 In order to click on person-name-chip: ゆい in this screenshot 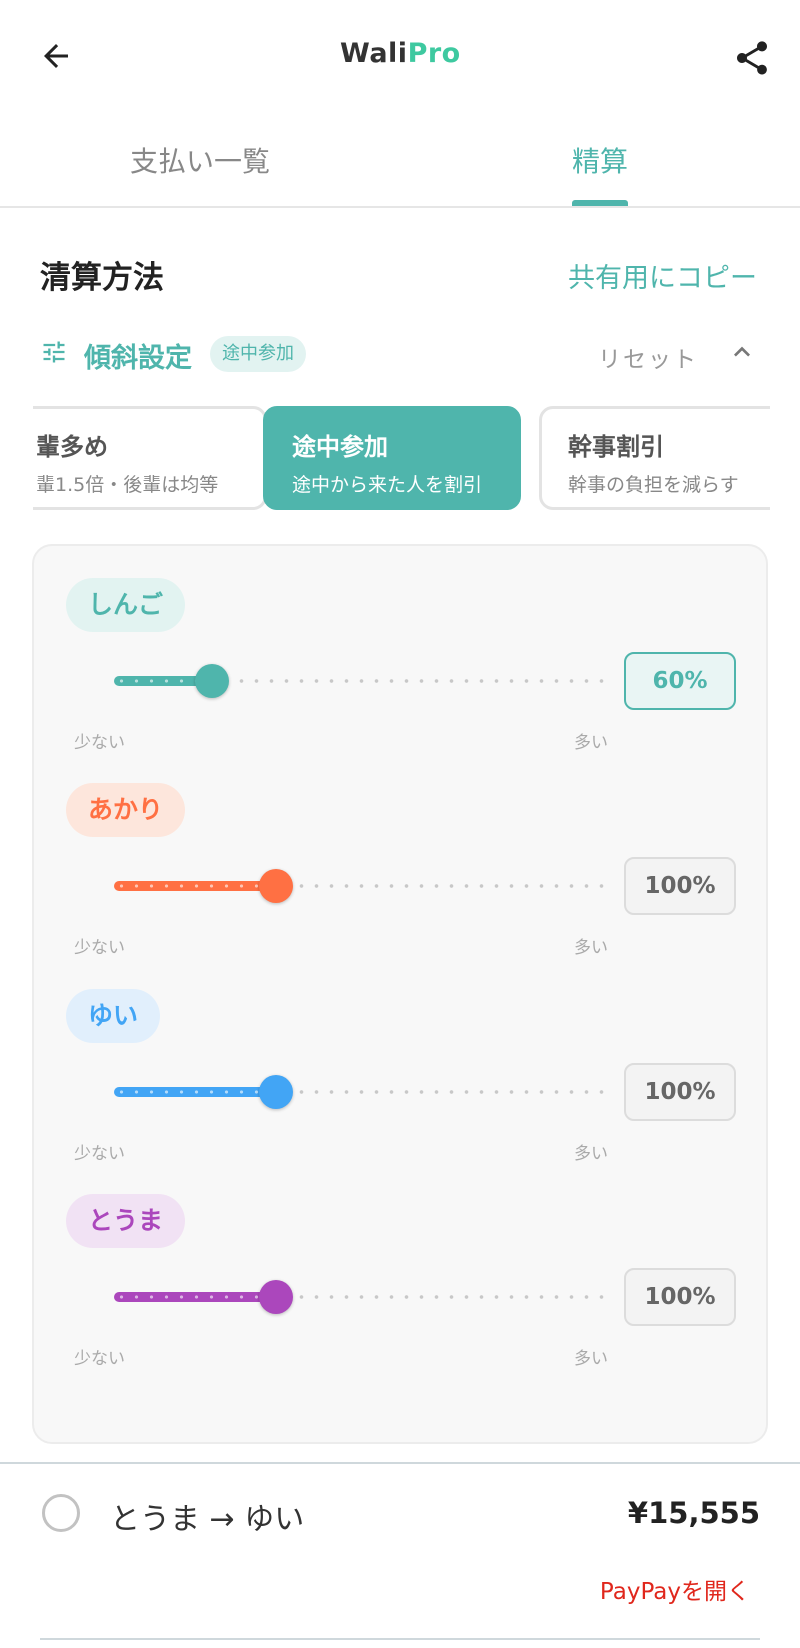, I will do `click(113, 1016)`.